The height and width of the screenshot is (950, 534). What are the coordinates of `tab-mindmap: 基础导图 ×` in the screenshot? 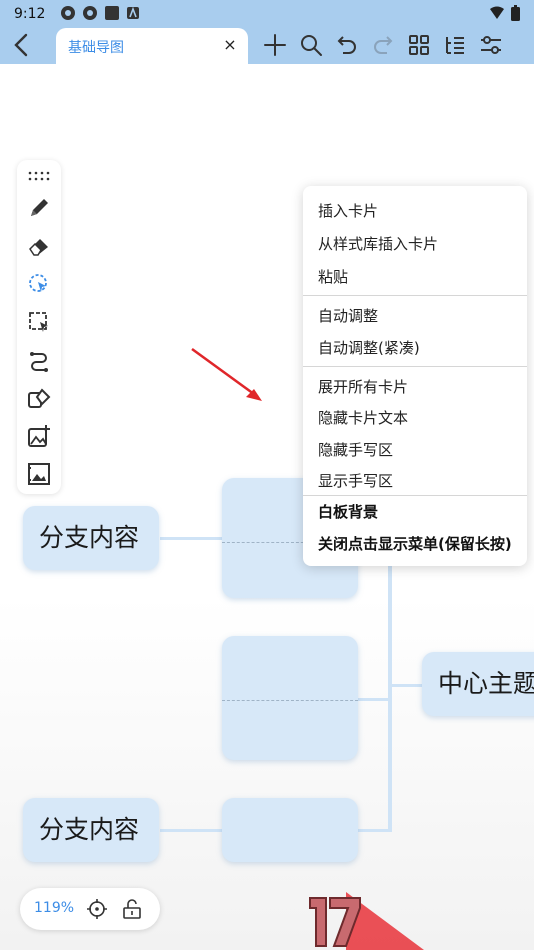 It's located at (152, 46).